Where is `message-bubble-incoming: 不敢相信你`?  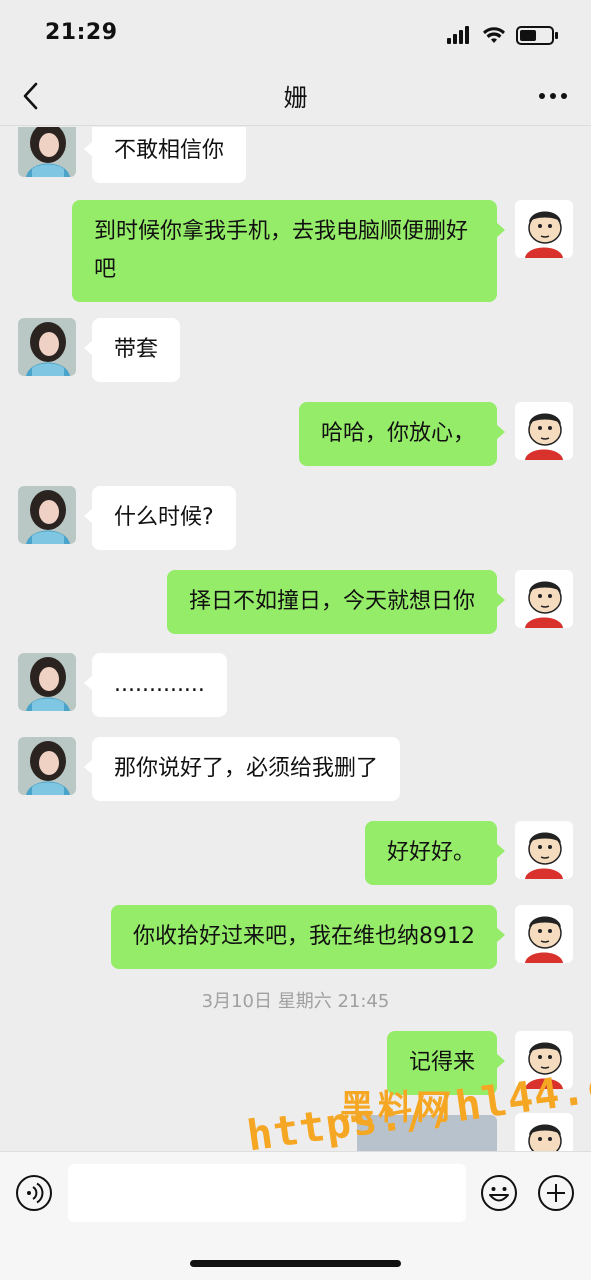
message-bubble-incoming: 不敢相信你 is located at coordinates (165, 155).